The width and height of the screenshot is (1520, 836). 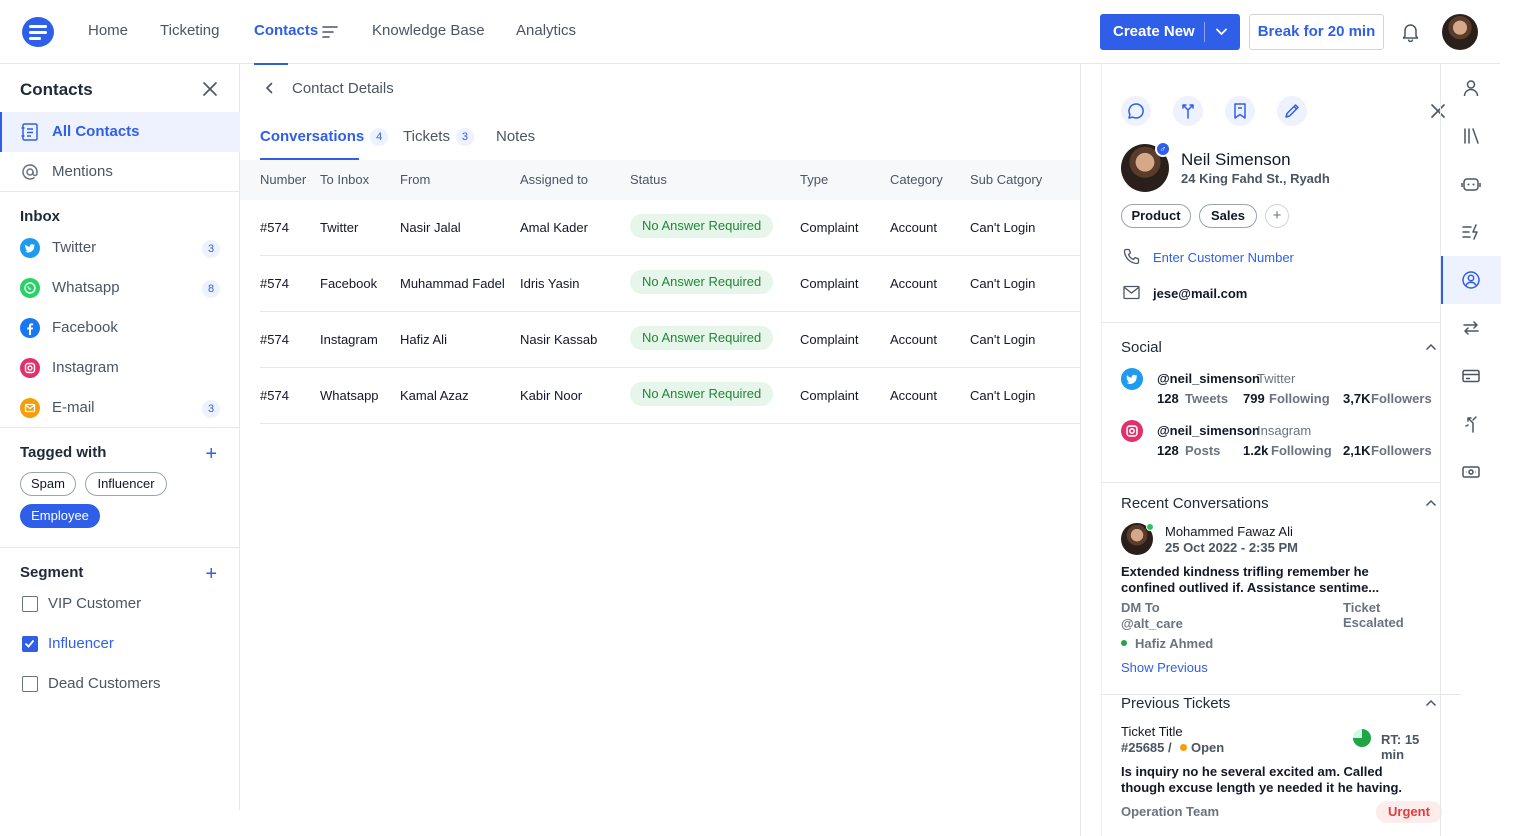 What do you see at coordinates (120, 368) in the screenshot?
I see `inbox-item-instagram: Instagram` at bounding box center [120, 368].